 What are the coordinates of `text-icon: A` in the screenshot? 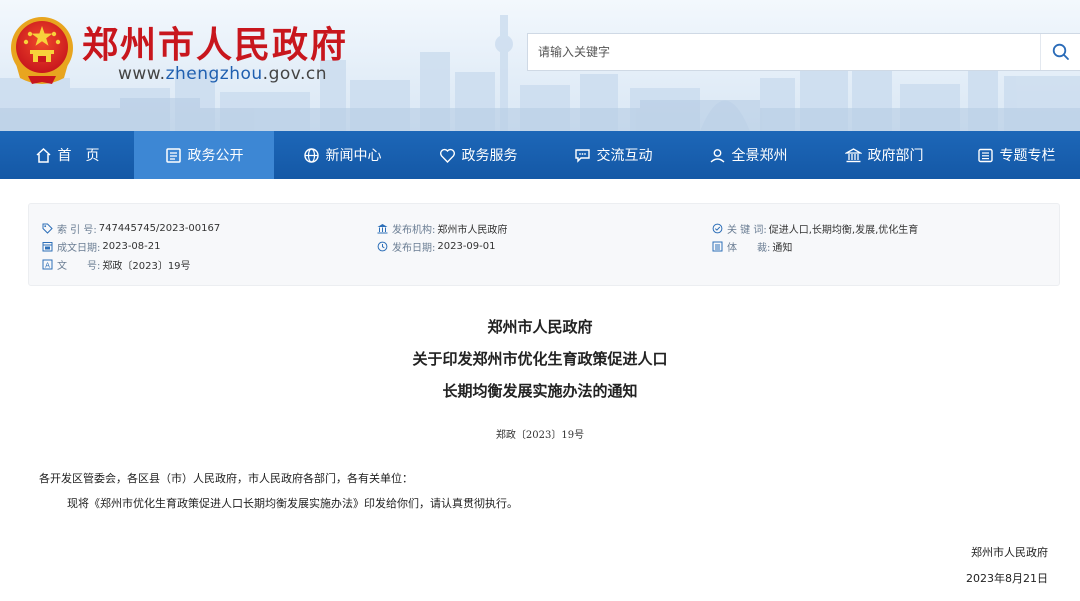 It's located at (47, 264).